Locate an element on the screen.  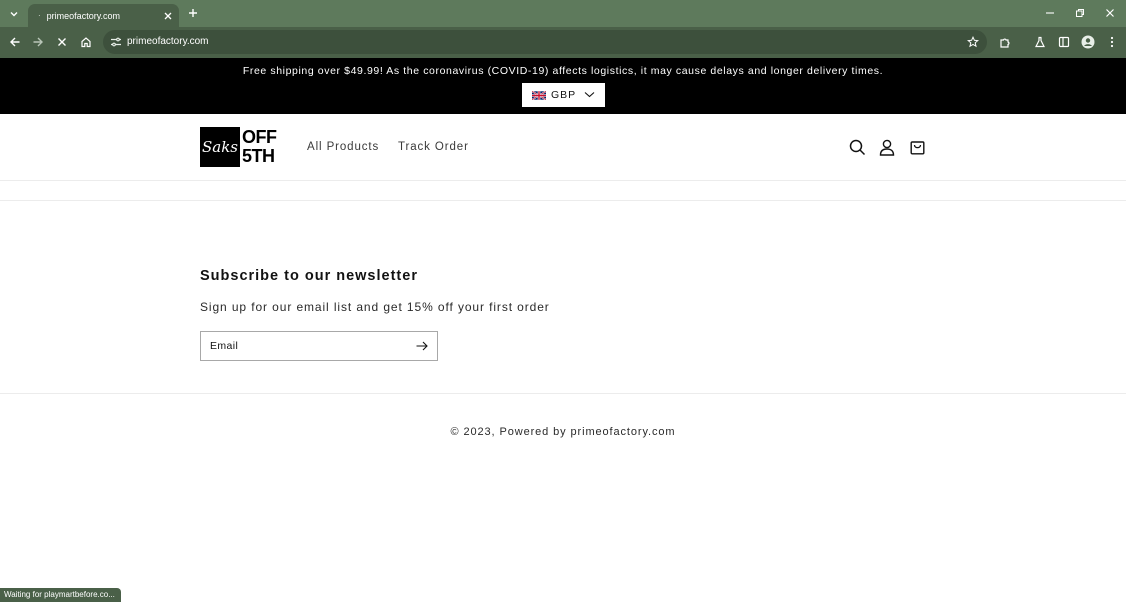
nav-track-order: Track Order is located at coordinates (433, 147).